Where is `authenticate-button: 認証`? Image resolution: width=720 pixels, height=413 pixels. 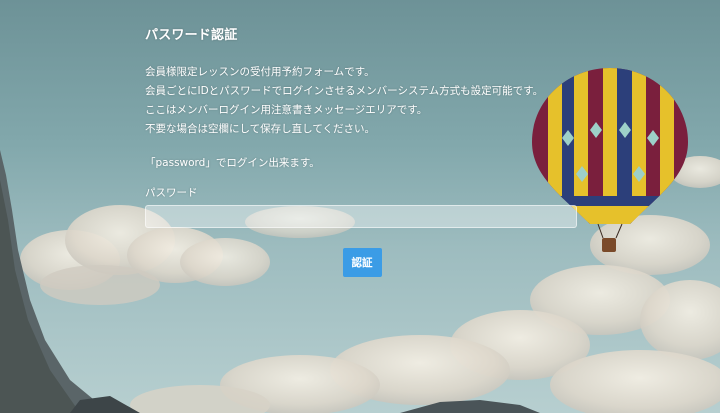 authenticate-button: 認証 is located at coordinates (362, 262).